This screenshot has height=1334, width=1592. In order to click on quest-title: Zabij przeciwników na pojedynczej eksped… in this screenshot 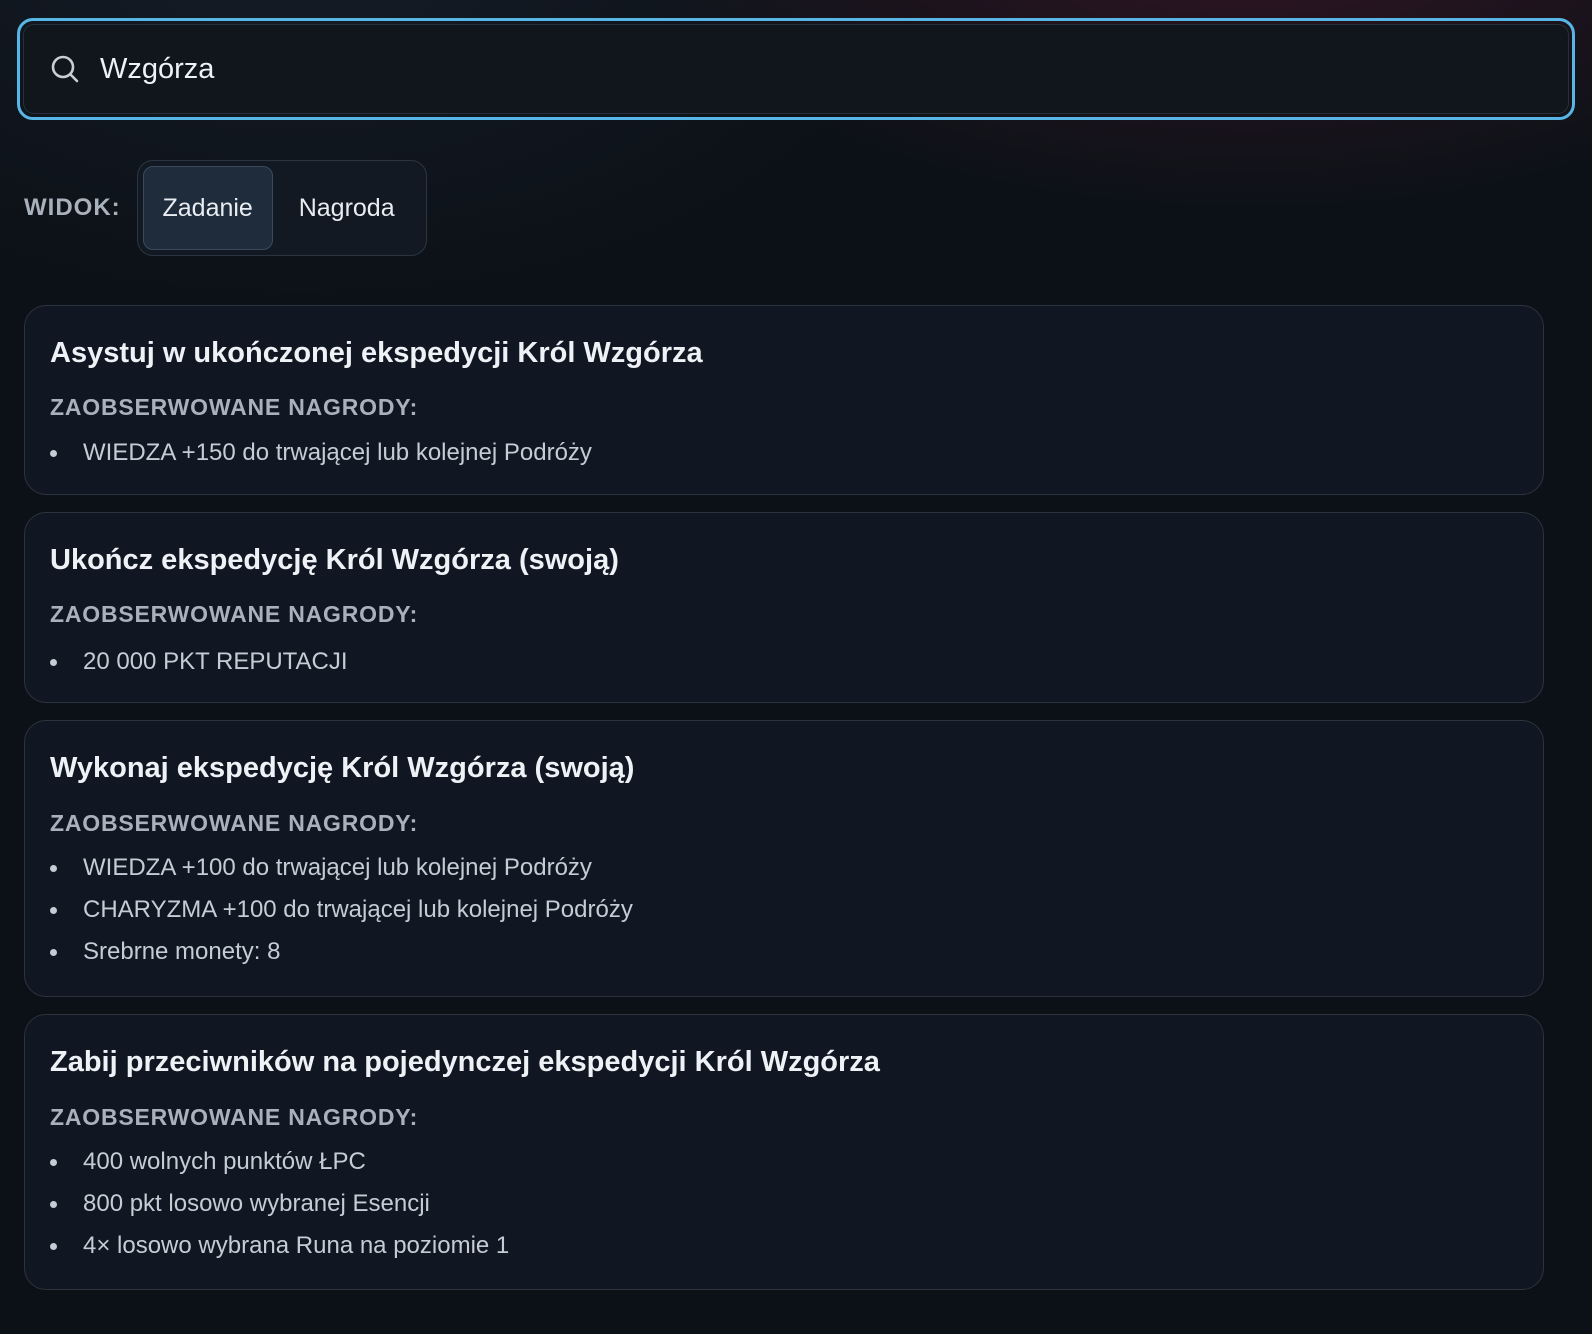, I will do `click(465, 1062)`.